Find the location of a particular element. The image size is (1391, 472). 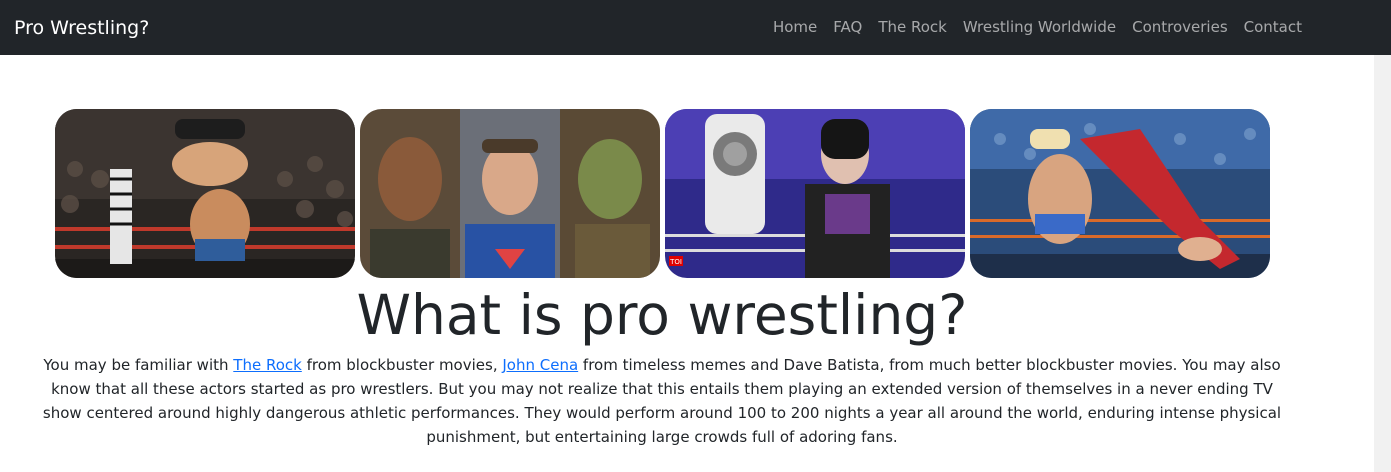

nav-wrestling-worldwide-link: Wrestling Worldwide is located at coordinates (1039, 27).